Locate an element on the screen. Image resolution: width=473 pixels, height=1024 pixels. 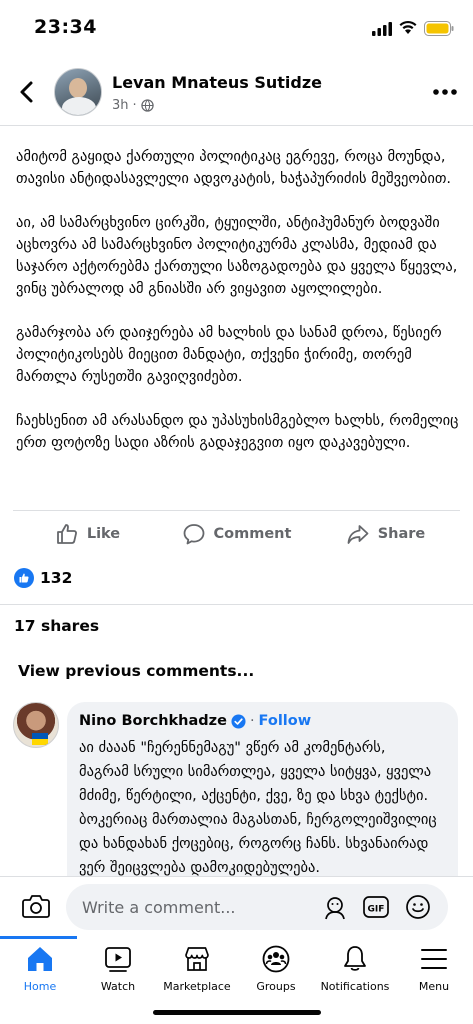
status-bar: 23:34 is located at coordinates (236, 28).